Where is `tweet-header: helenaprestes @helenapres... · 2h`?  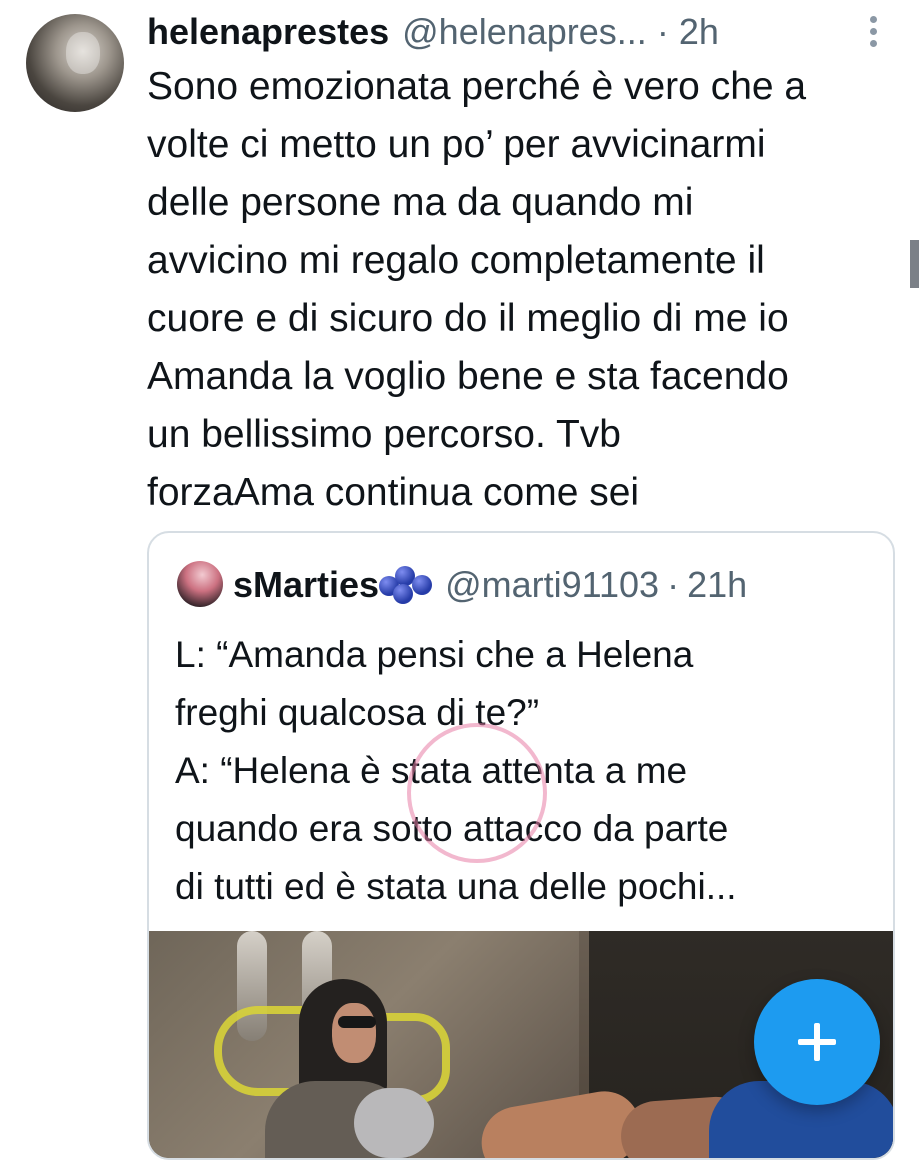
tweet-header: helenaprestes @helenapres... · 2h is located at coordinates (517, 32).